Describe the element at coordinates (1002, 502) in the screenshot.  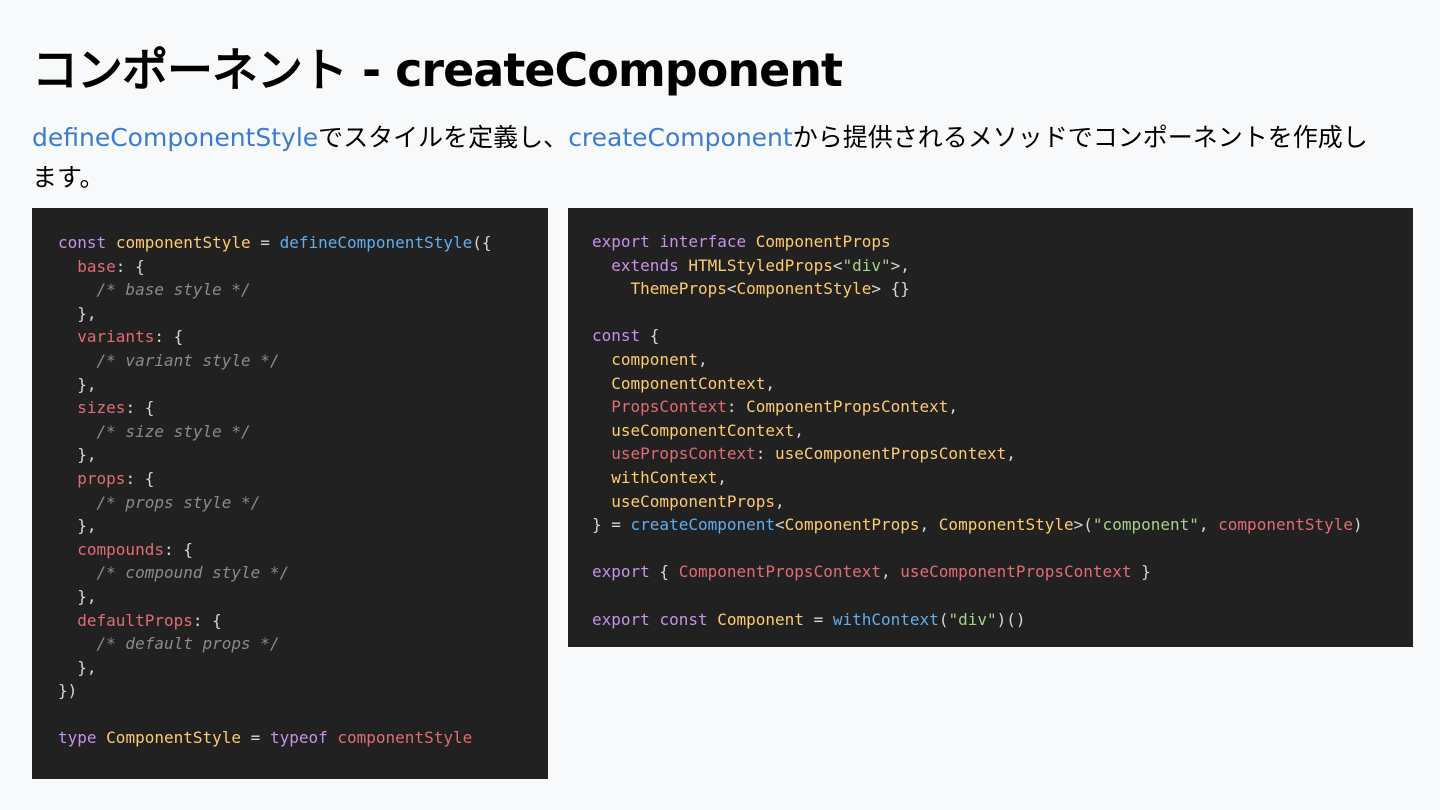
I see `code-line: useComponentProps,` at that location.